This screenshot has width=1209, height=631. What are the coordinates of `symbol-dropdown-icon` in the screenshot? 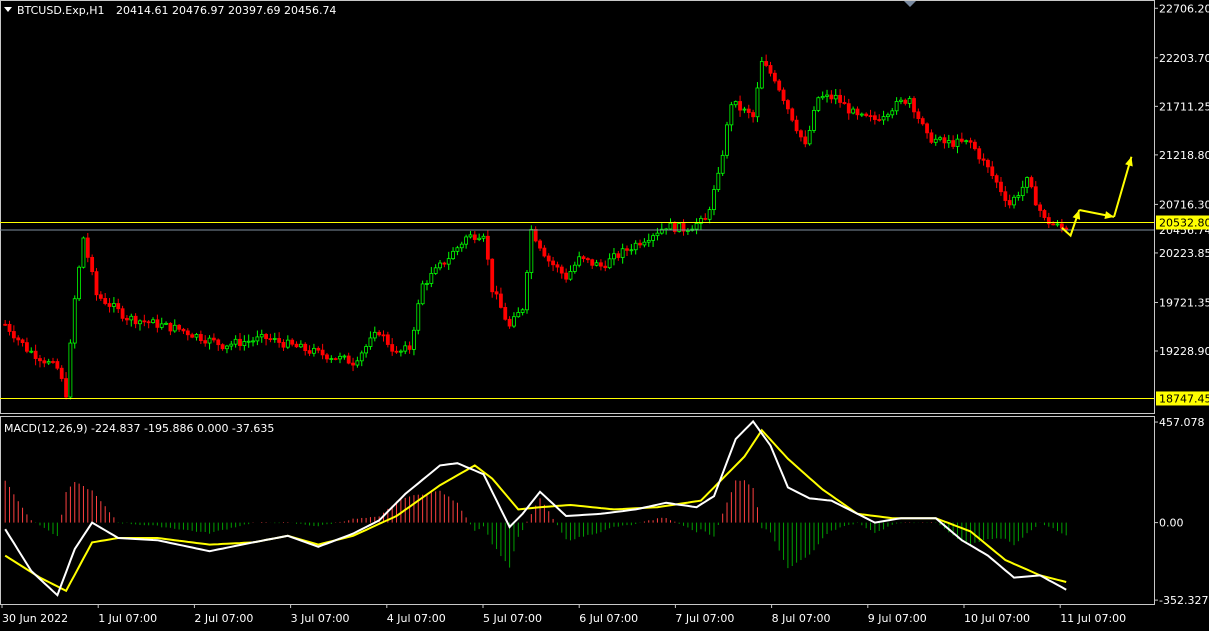 It's located at (8, 9).